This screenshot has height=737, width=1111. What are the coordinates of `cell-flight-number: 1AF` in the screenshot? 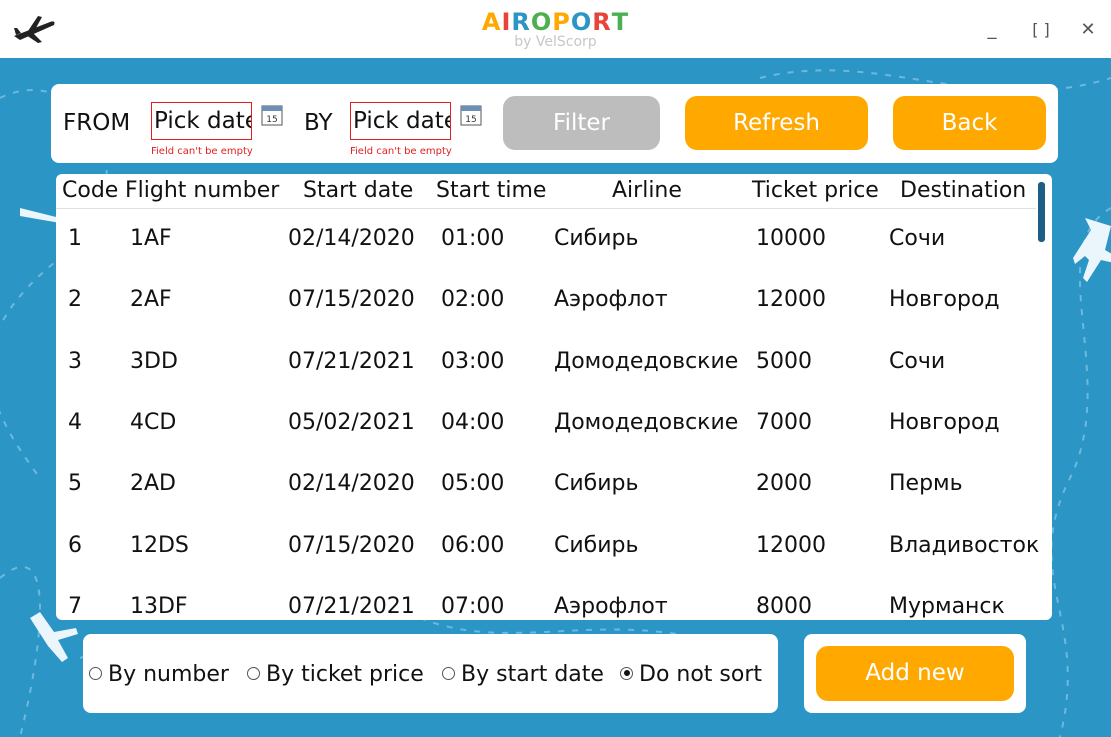 It's located at (151, 238).